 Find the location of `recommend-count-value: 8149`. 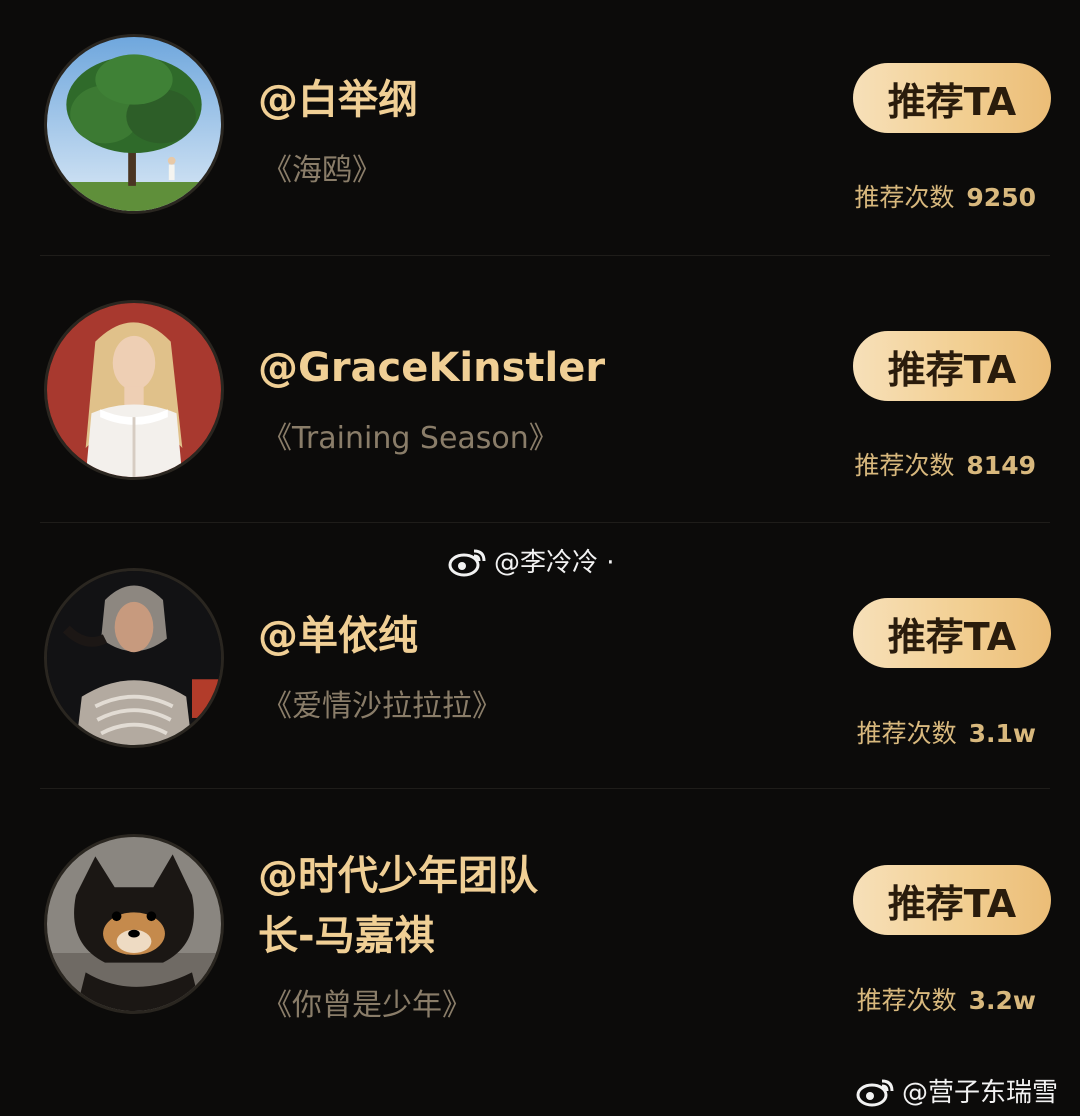

recommend-count-value: 8149 is located at coordinates (1001, 465).